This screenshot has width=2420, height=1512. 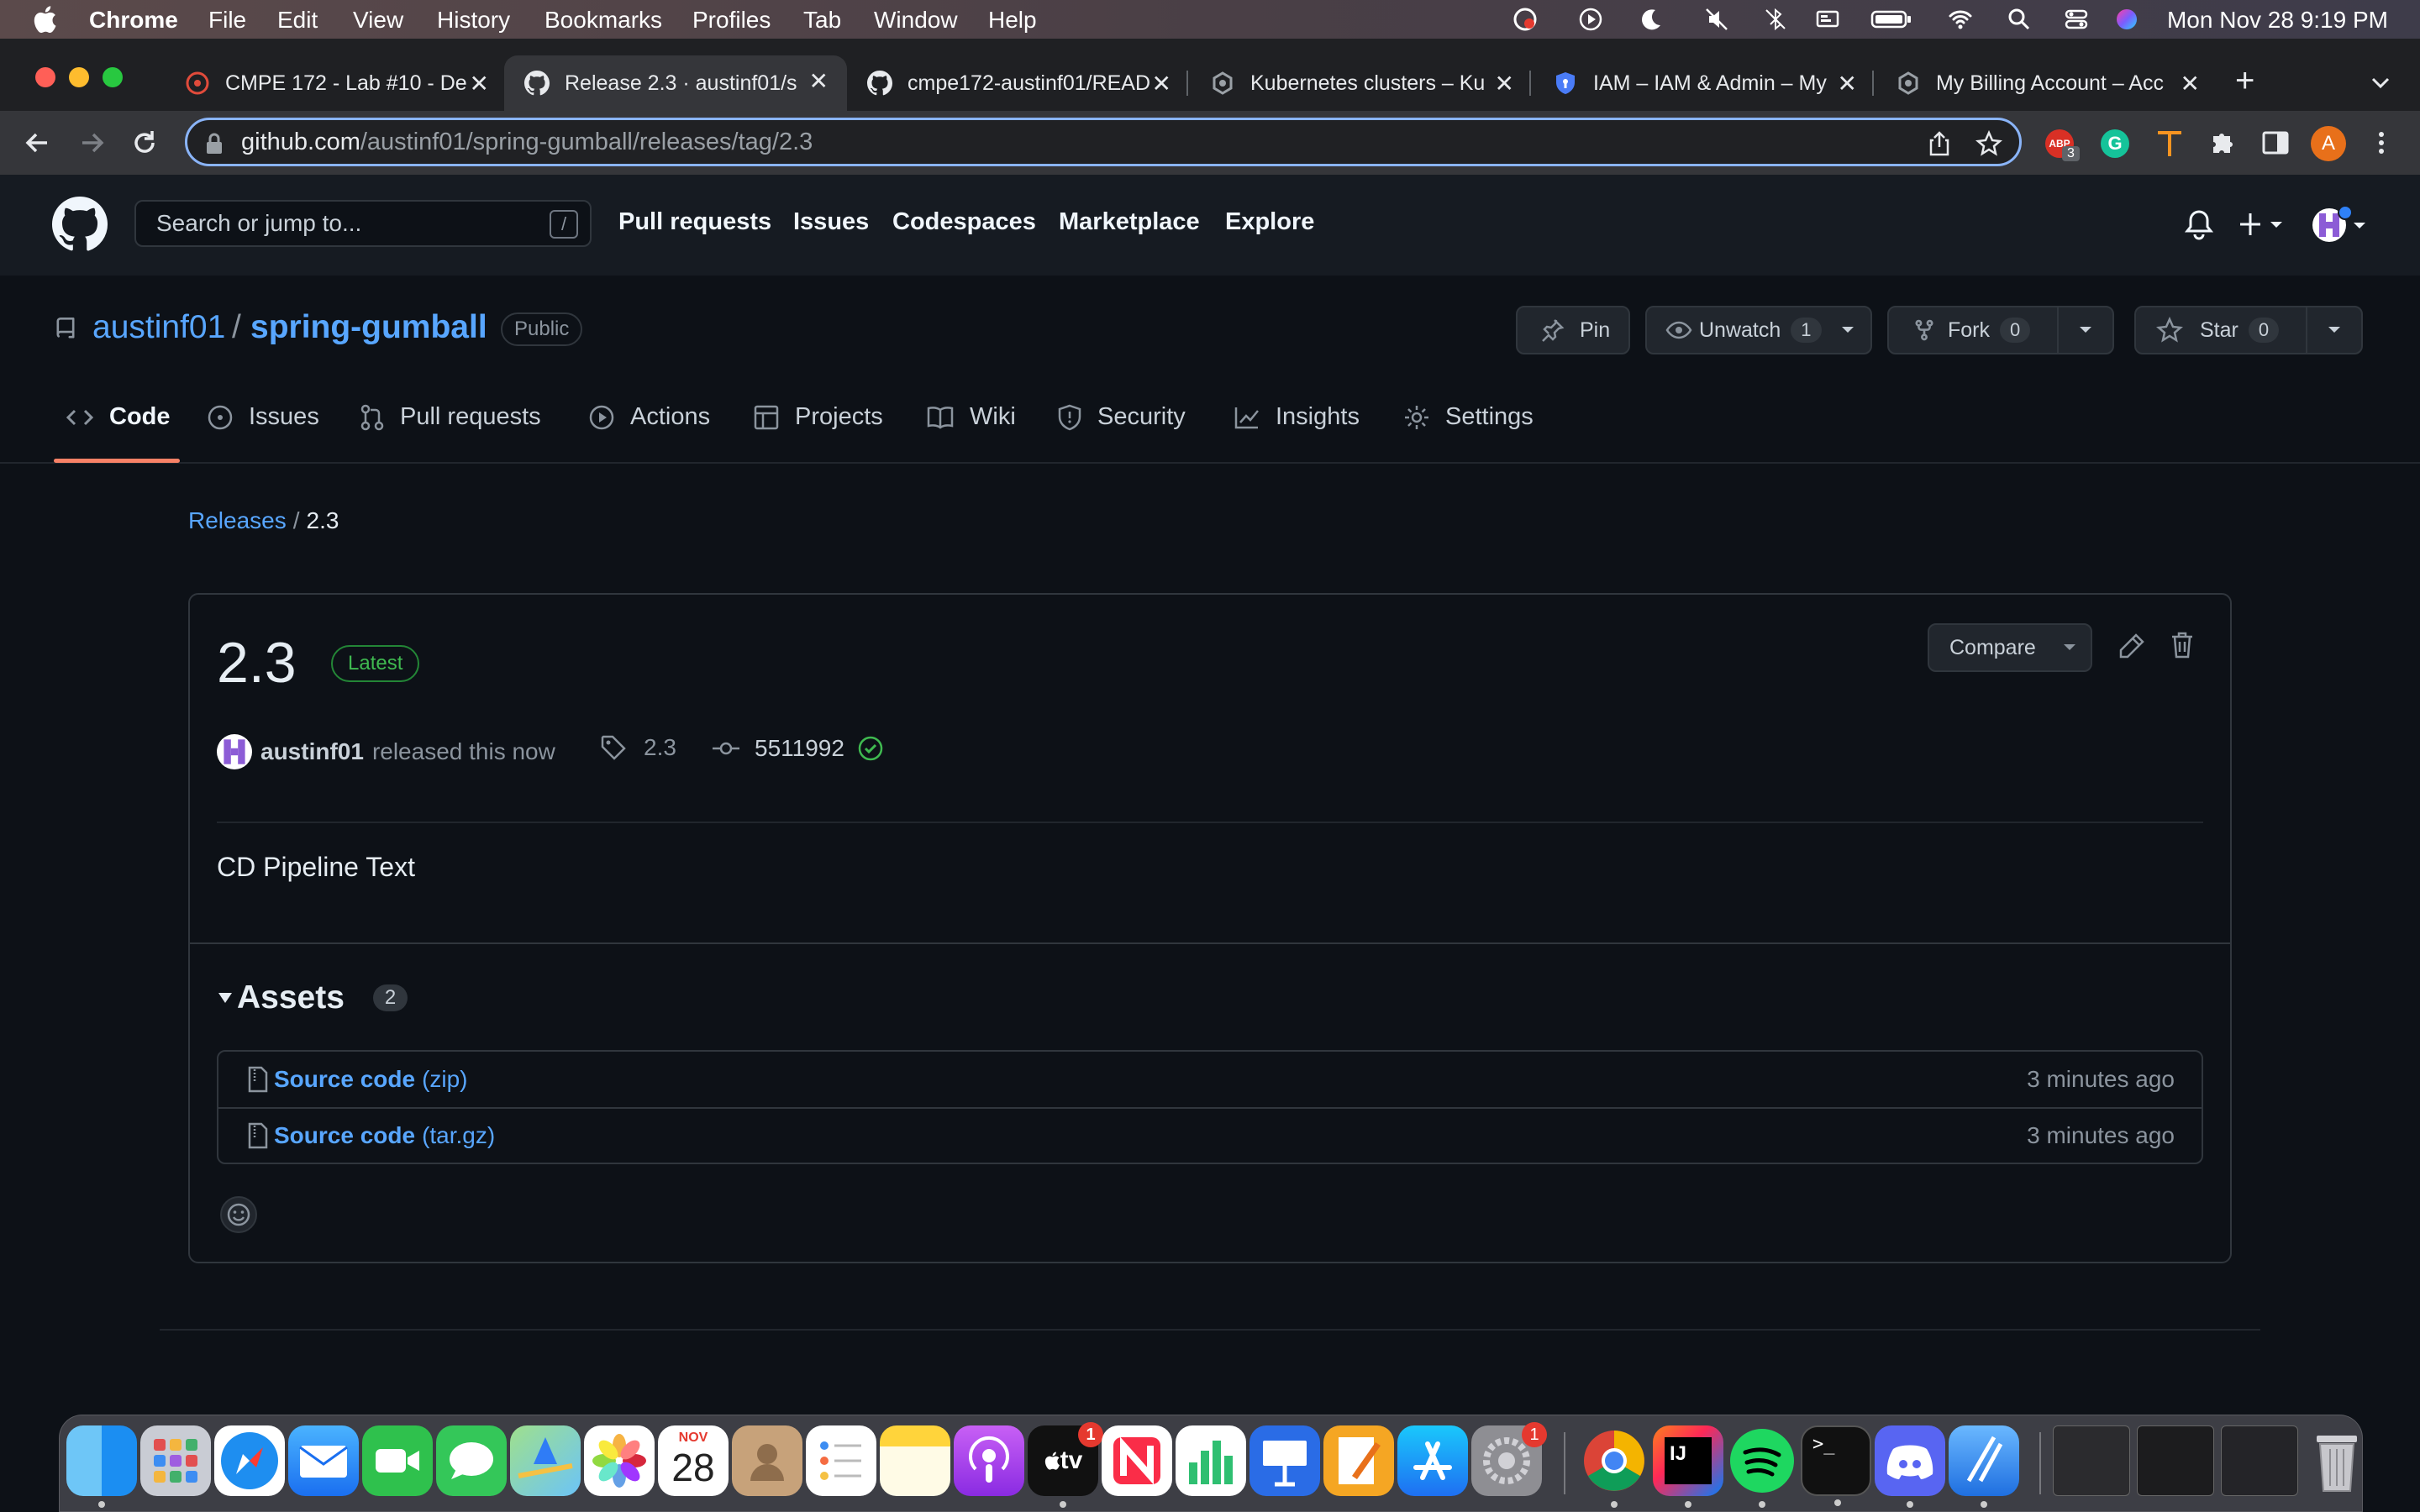 I want to click on menu-history: History, so click(x=473, y=20).